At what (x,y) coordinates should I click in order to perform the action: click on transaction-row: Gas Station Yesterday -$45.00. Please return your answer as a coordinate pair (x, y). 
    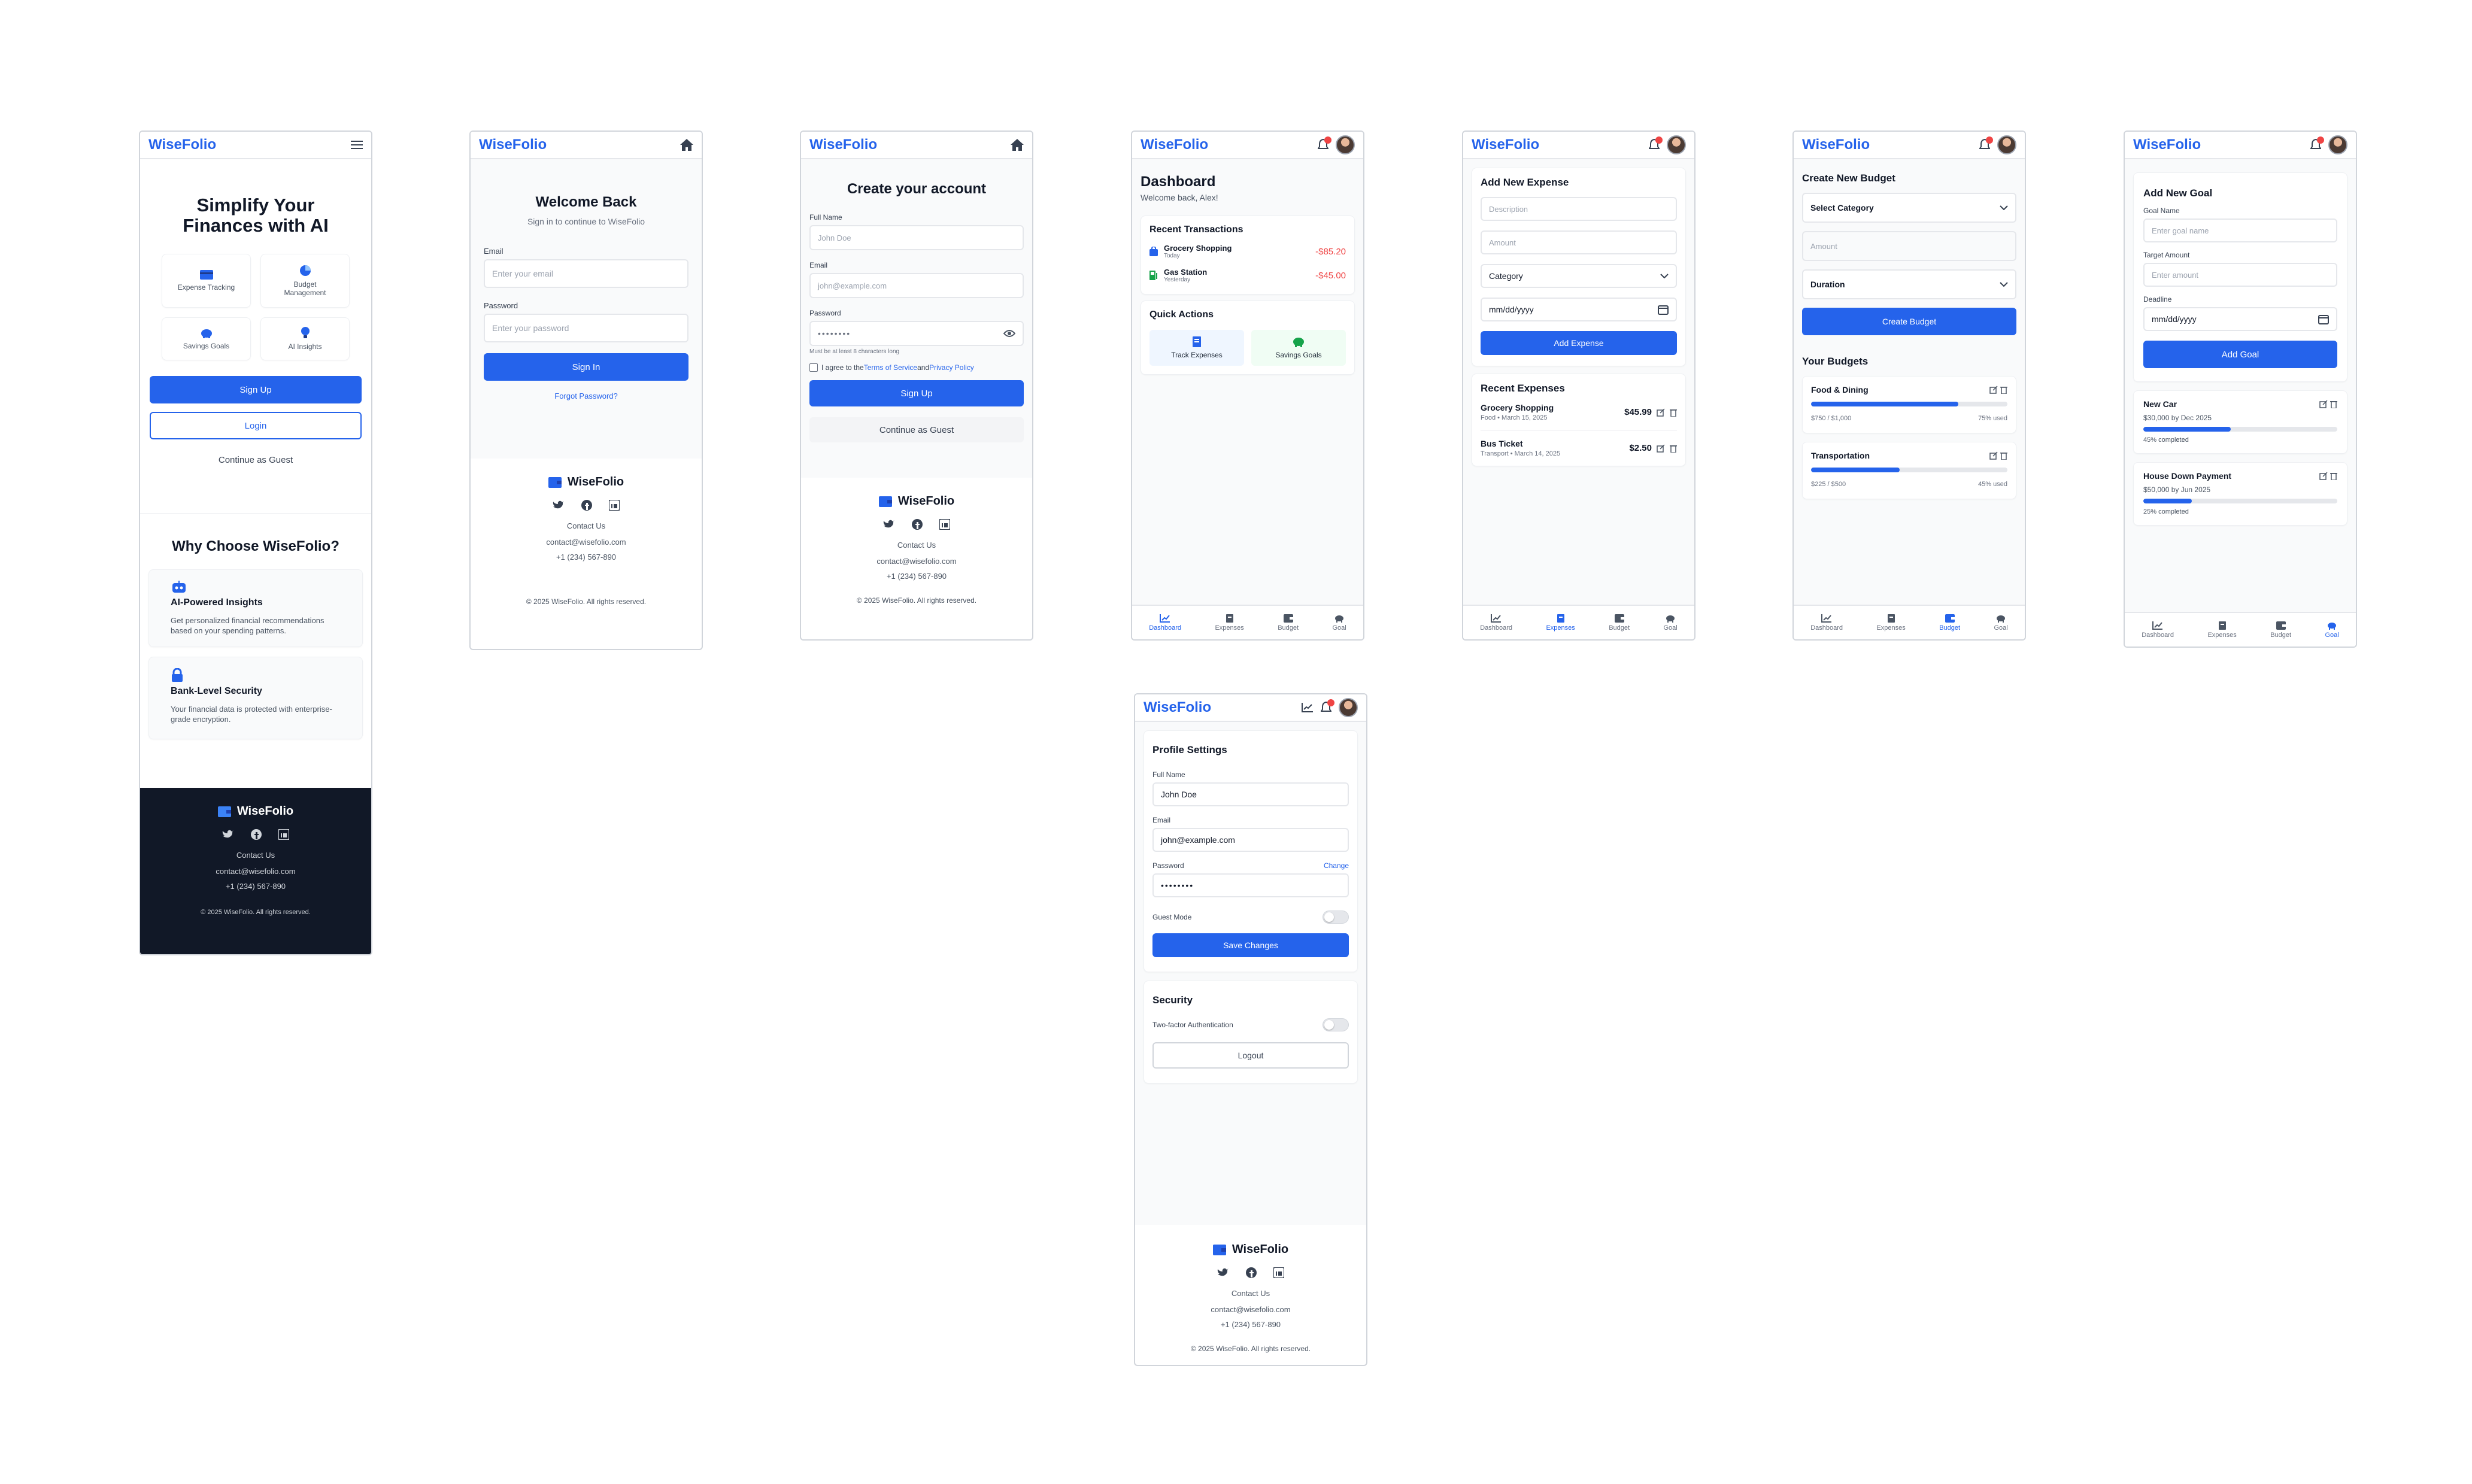
    Looking at the image, I should click on (1247, 275).